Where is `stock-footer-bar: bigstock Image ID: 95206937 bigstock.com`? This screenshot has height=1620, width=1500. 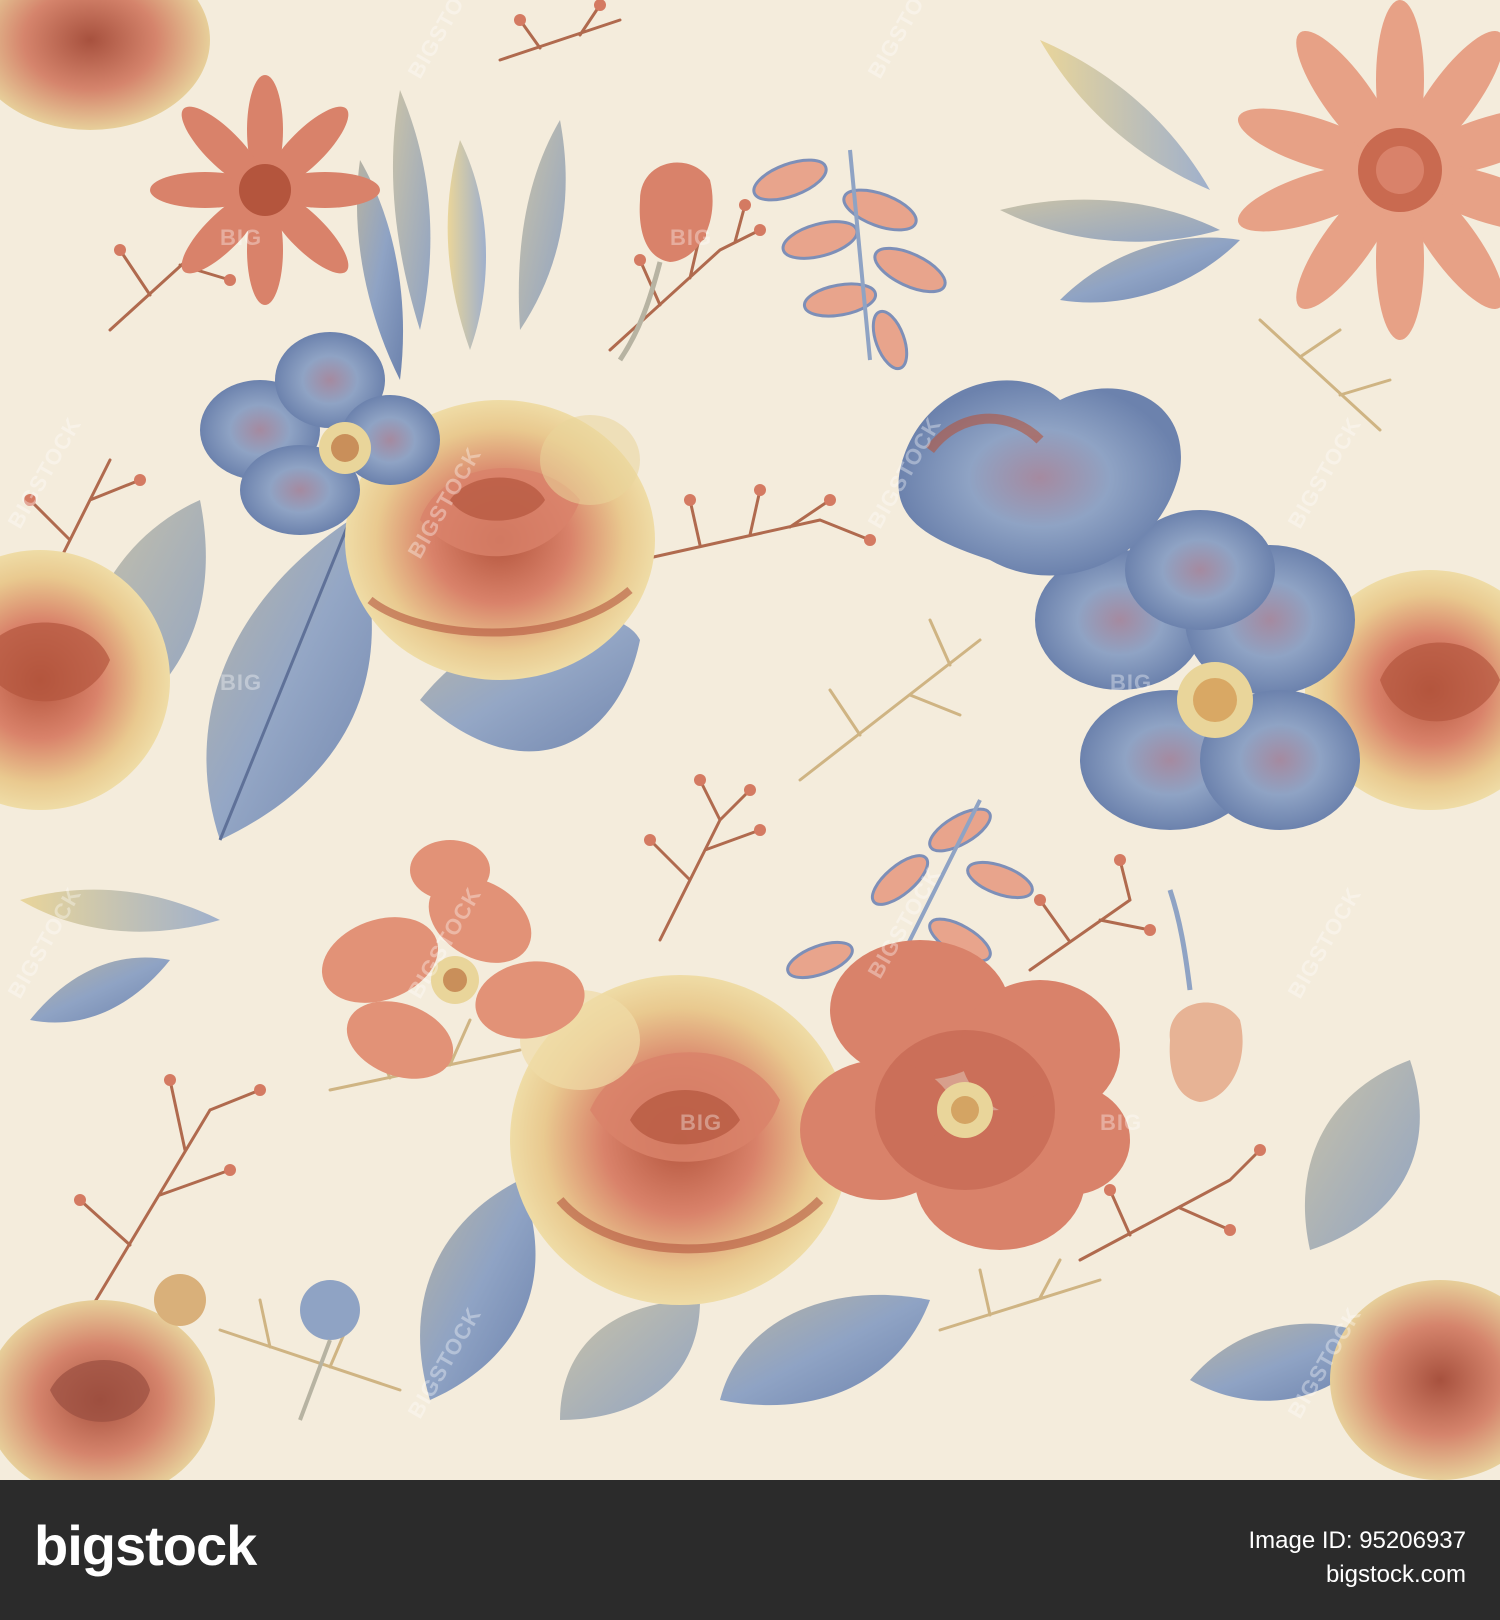 stock-footer-bar: bigstock Image ID: 95206937 bigstock.com is located at coordinates (750, 1550).